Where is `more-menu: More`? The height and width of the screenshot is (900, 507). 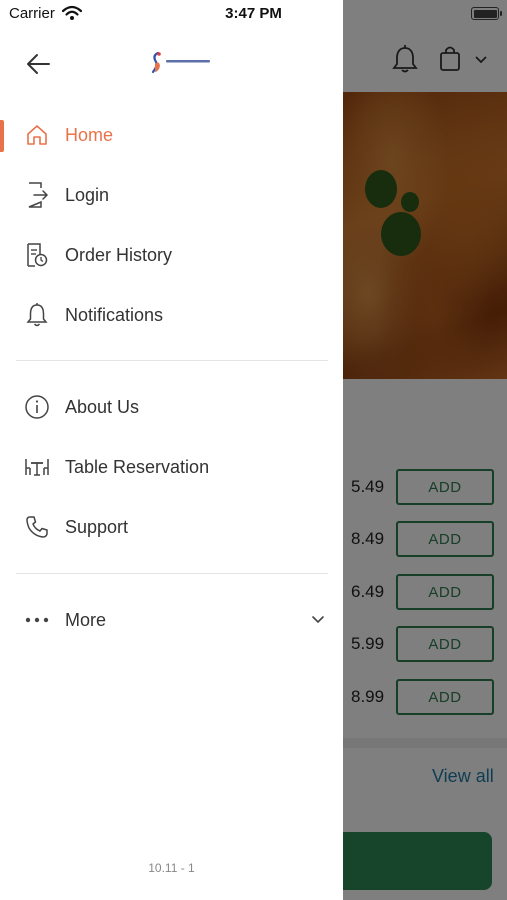
more-menu: More is located at coordinates (171, 620).